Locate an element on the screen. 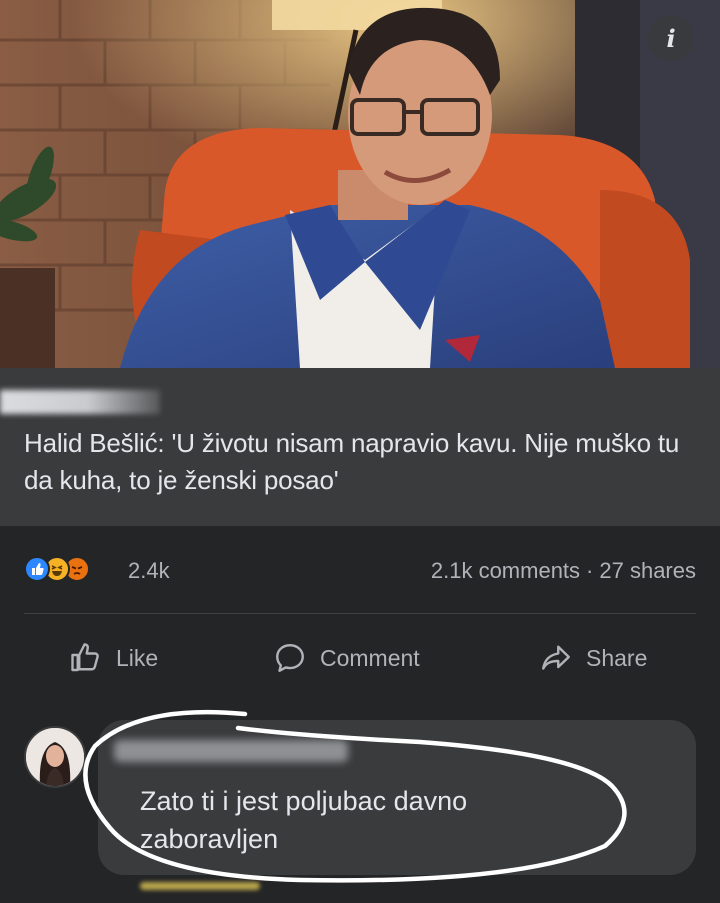  commenter-avatar is located at coordinates (55, 757).